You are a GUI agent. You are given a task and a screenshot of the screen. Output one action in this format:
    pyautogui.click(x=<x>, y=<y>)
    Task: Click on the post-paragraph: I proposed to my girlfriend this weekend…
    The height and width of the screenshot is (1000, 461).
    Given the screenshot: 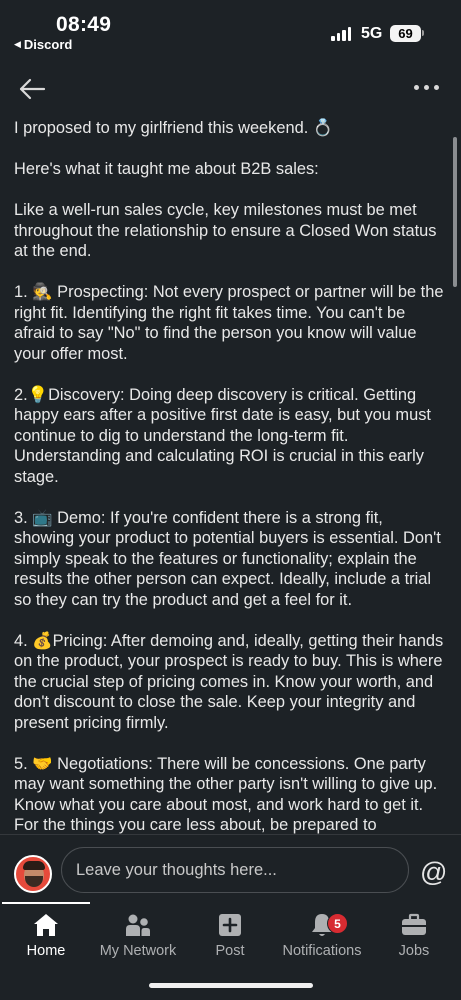 What is the action you would take?
    pyautogui.click(x=174, y=128)
    